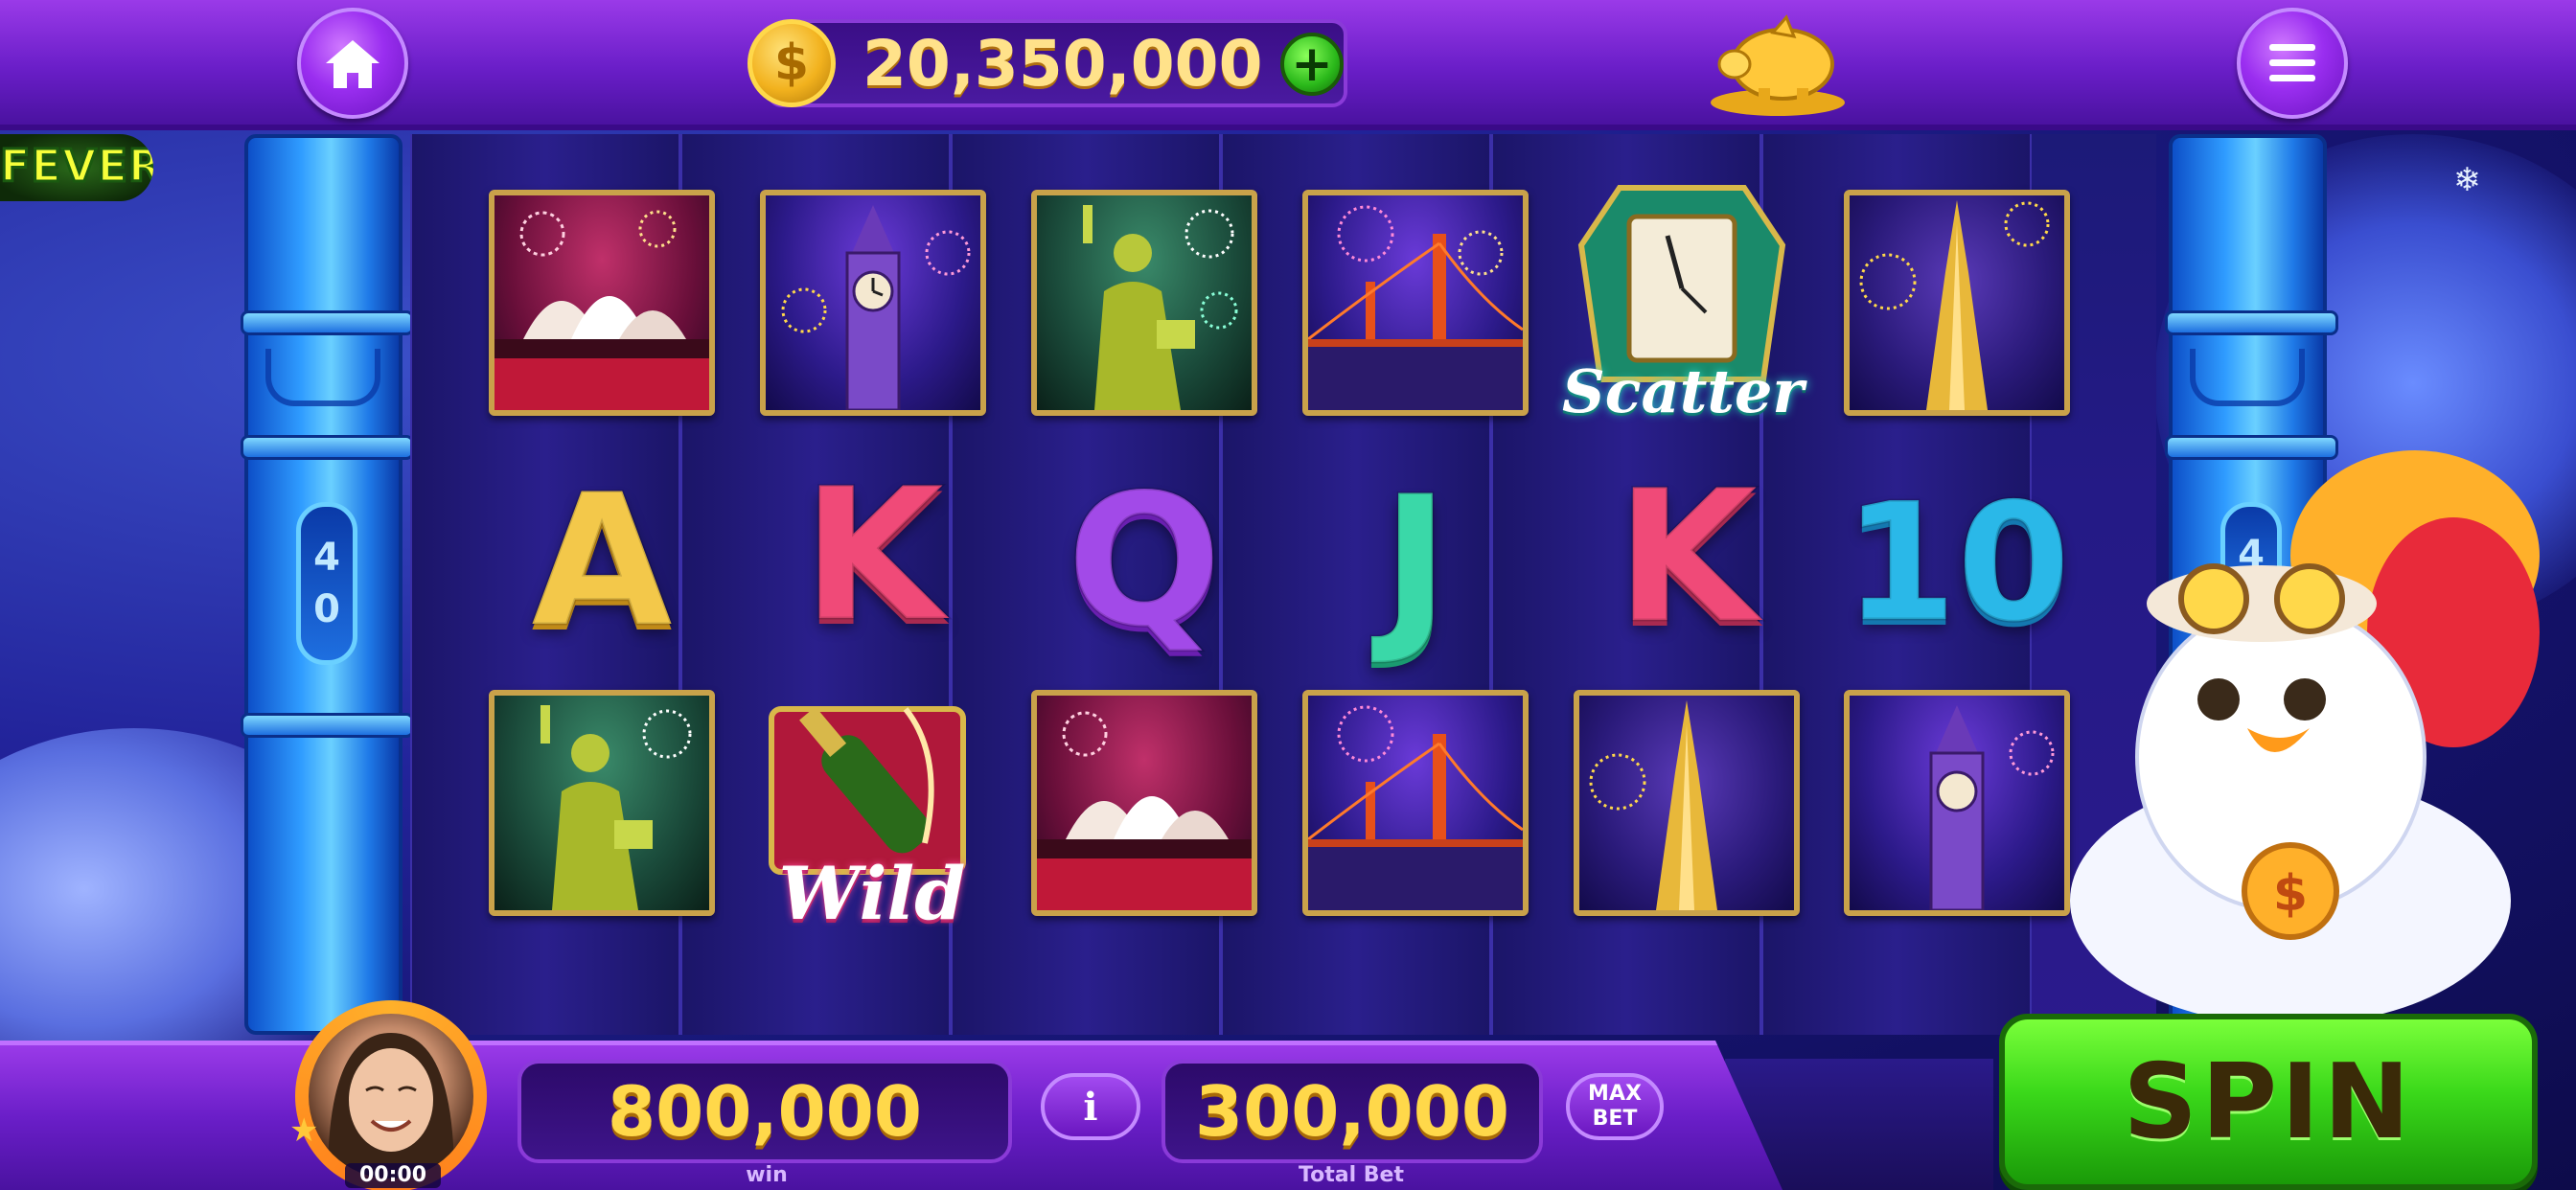 The image size is (2576, 1190). I want to click on max-bet-button: MAX BET, so click(1615, 1106).